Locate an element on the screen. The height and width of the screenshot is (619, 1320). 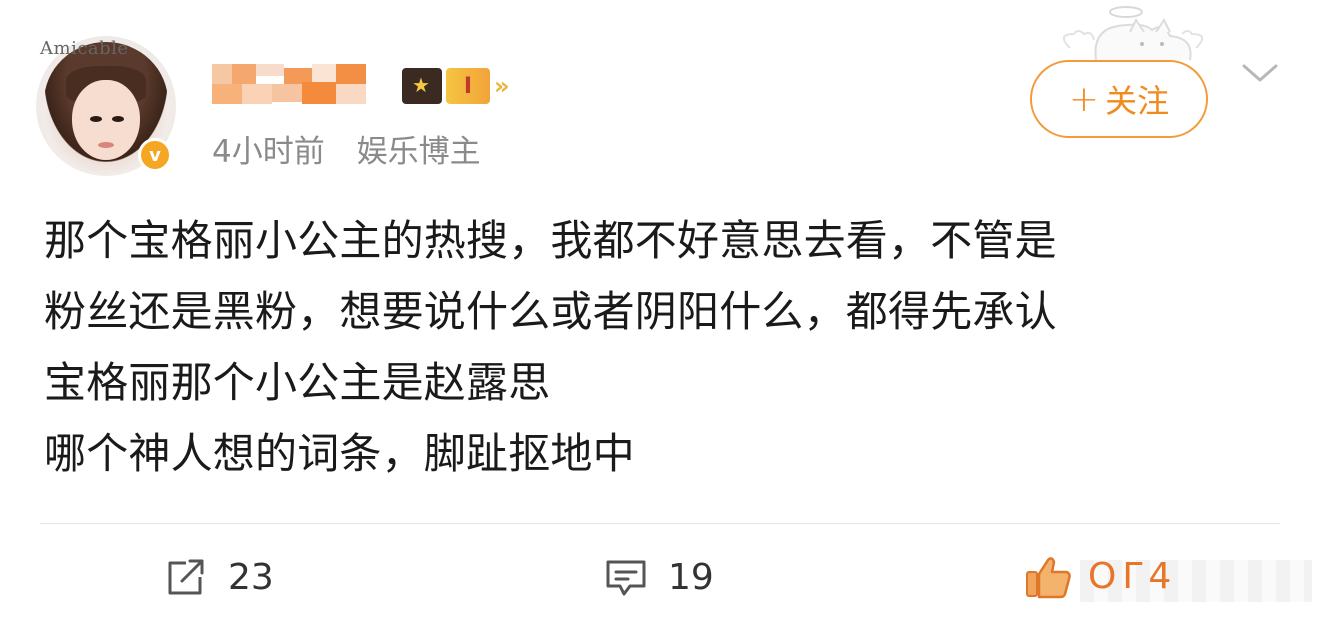
verified-badge-icon: v is located at coordinates (155, 155).